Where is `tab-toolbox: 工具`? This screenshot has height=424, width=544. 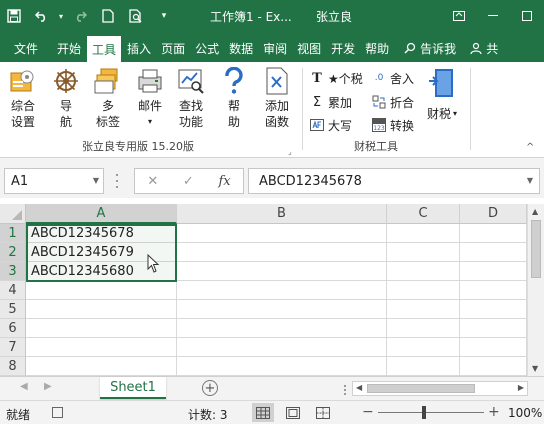 tab-toolbox: 工具 is located at coordinates (104, 48).